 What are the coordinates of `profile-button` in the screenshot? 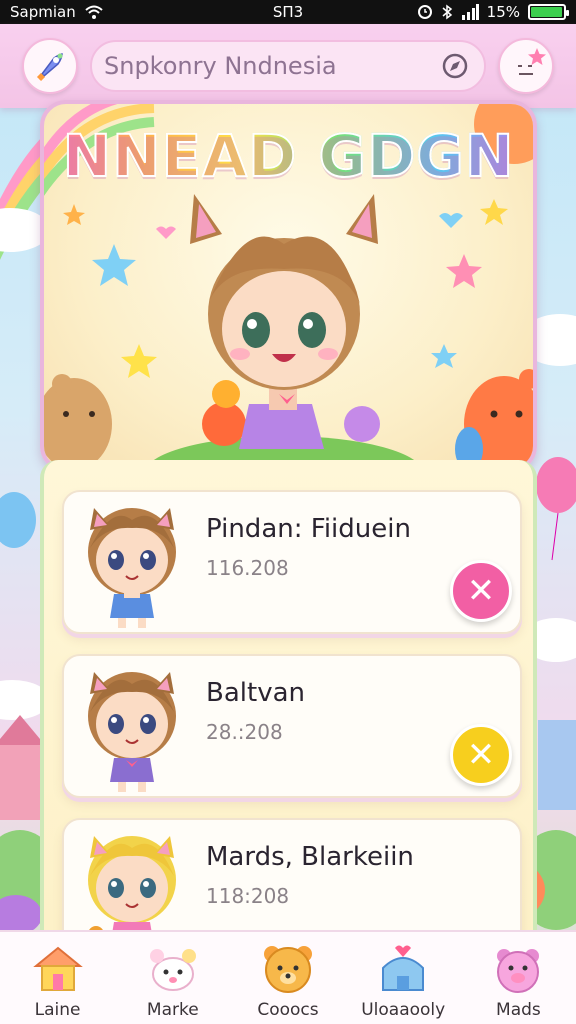 It's located at (526, 66).